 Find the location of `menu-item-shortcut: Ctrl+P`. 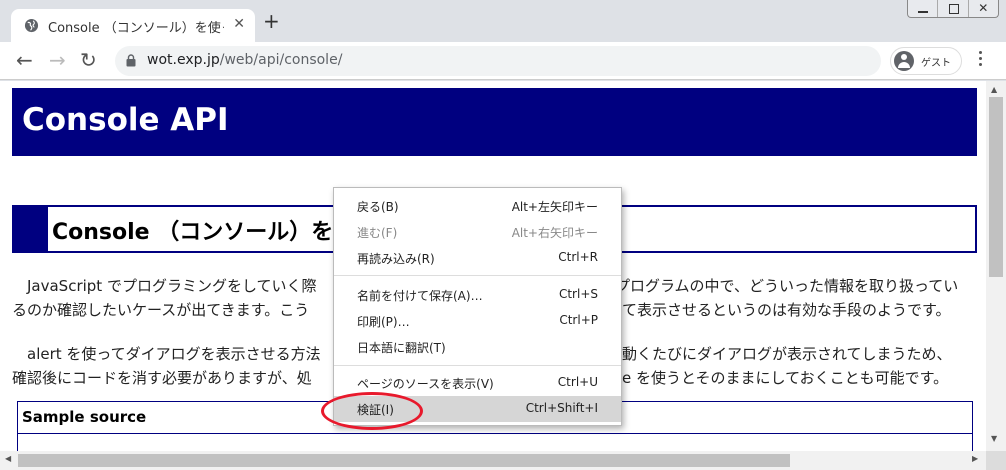

menu-item-shortcut: Ctrl+P is located at coordinates (578, 320).